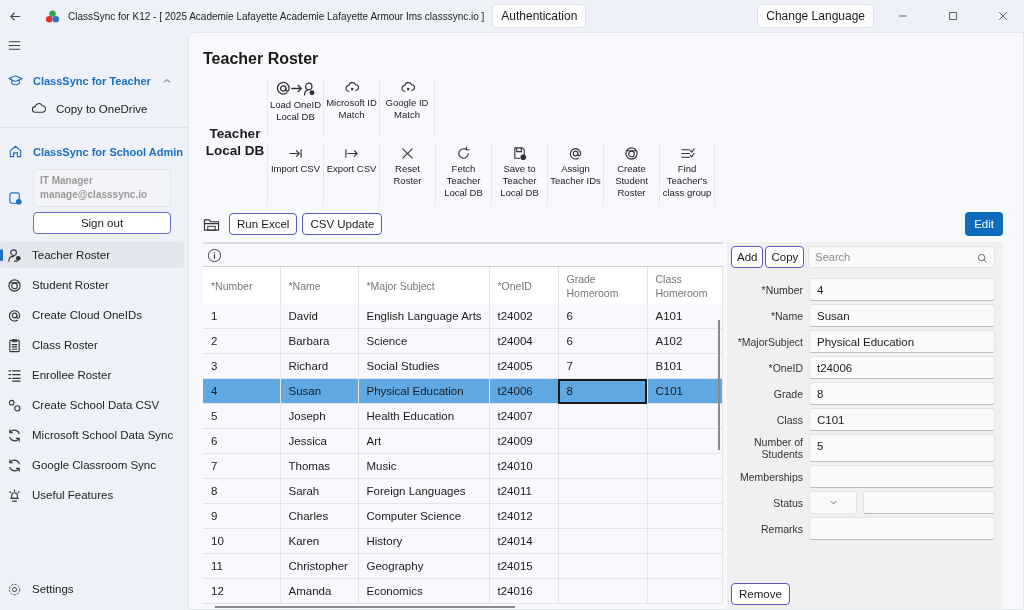 The height and width of the screenshot is (610, 1024). Describe the element at coordinates (747, 257) in the screenshot. I see `add-button: Add` at that location.